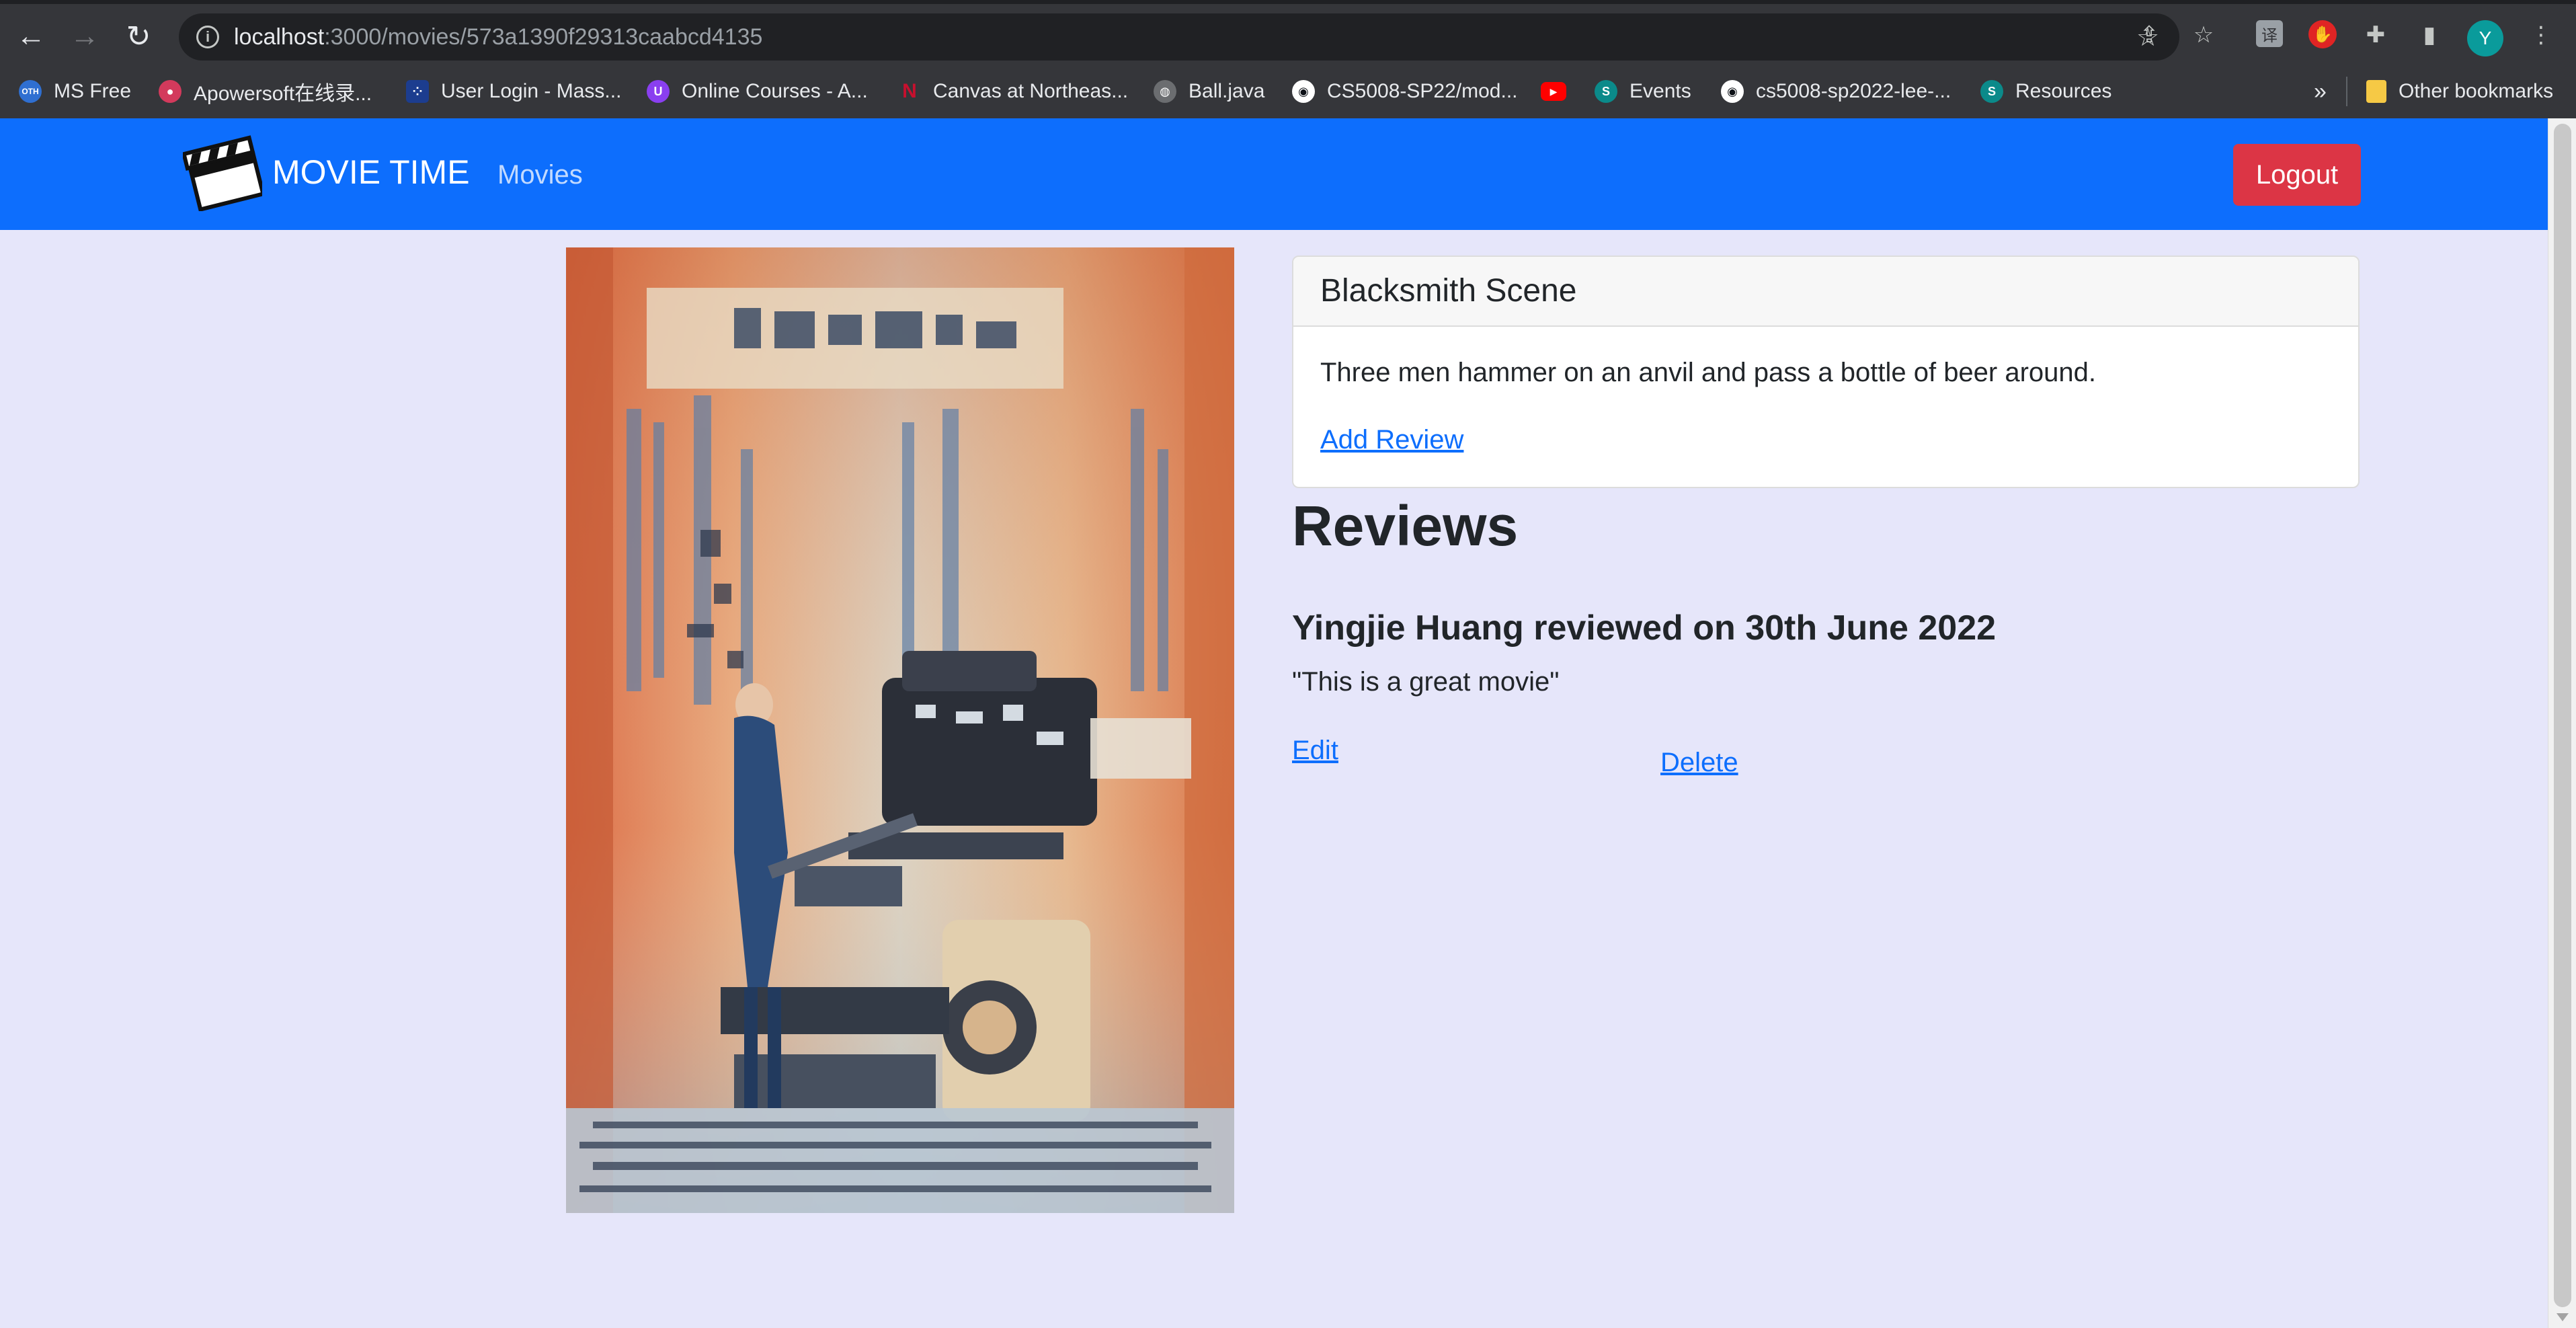 Image resolution: width=2576 pixels, height=1328 pixels. I want to click on bookmark-ball-java: ◍ Ball.java, so click(1209, 91).